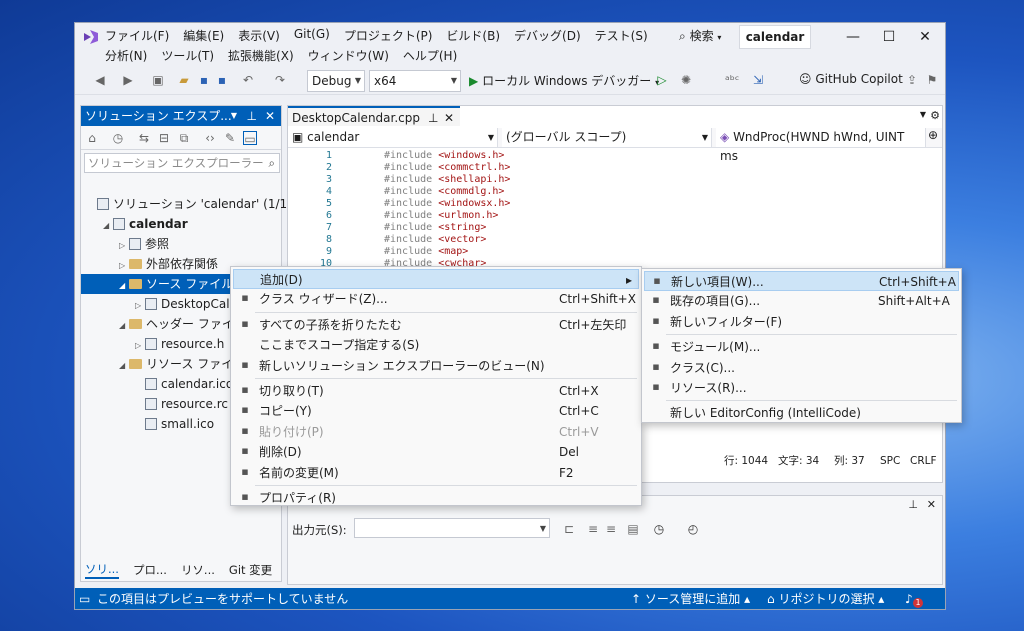 The width and height of the screenshot is (1024, 631). I want to click on tree-item: ソリューション 'calendar' (1/1 の, so click(192, 204).